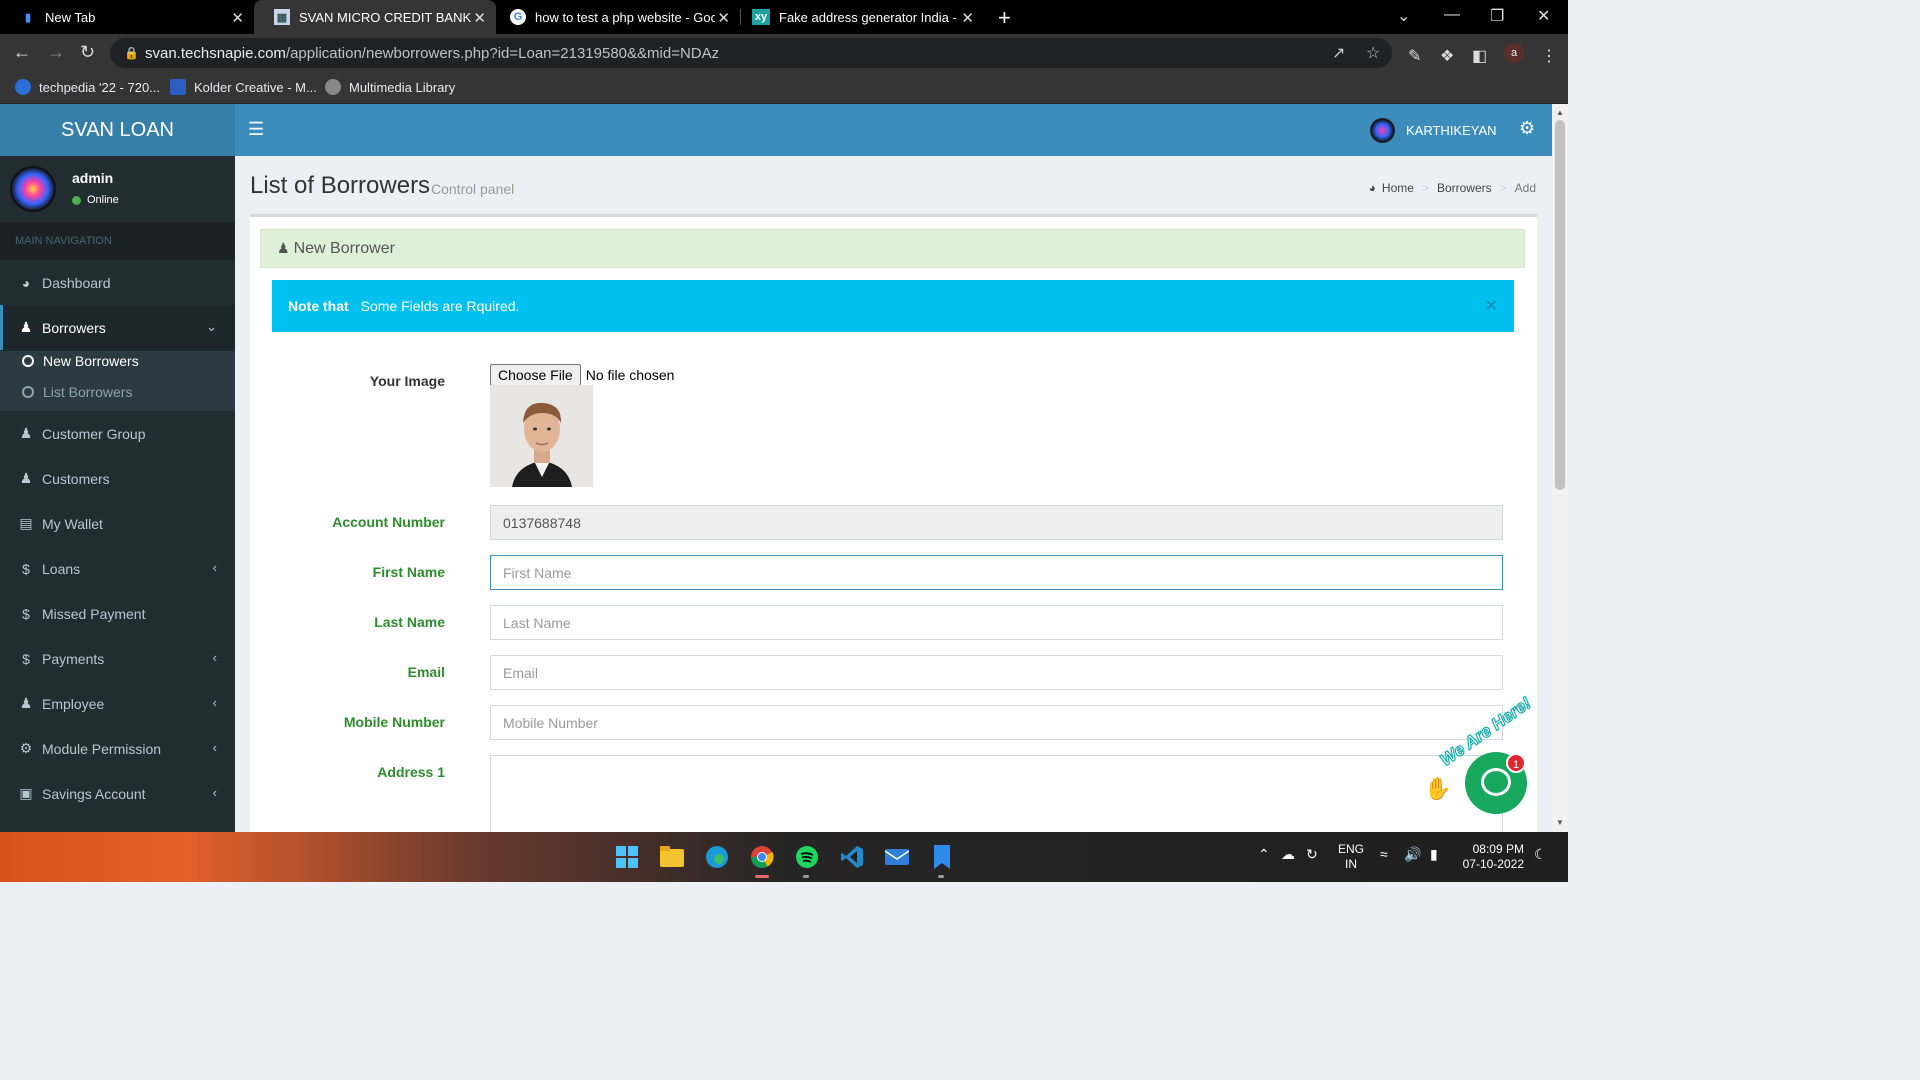  What do you see at coordinates (1288, 854) in the screenshot?
I see `onedrive-cloud-icon: ☁` at bounding box center [1288, 854].